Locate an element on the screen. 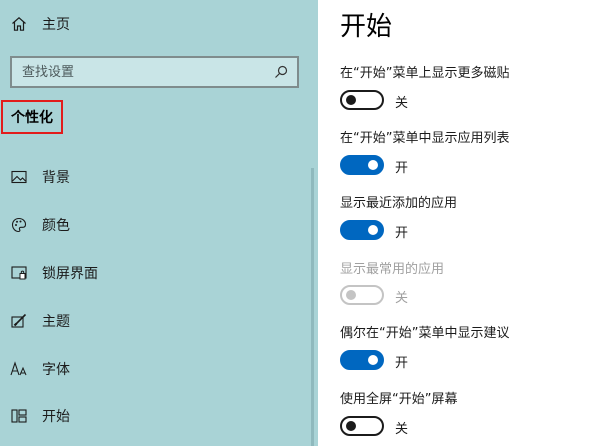  picture-icon is located at coordinates (19, 177).